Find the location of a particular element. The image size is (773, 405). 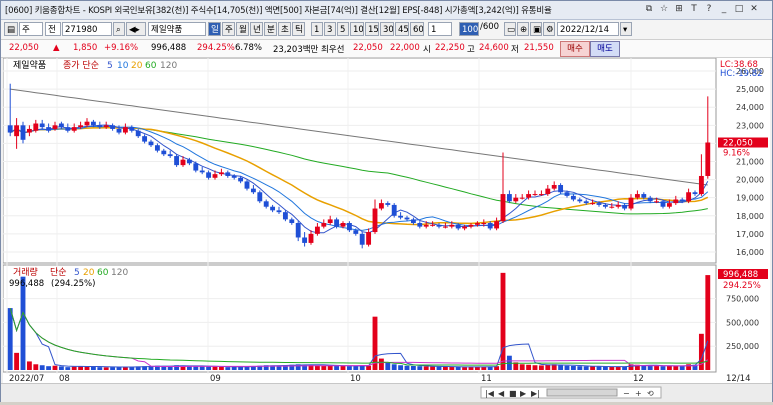

period-day: 일 is located at coordinates (214, 29).